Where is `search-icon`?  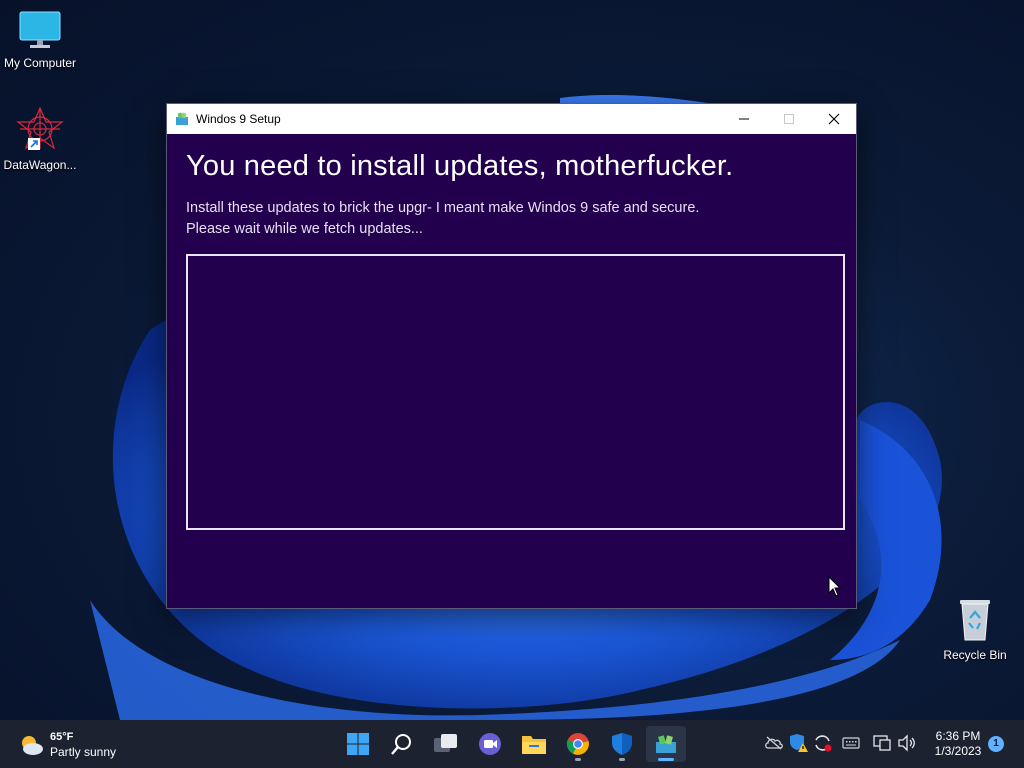
search-icon is located at coordinates (401, 744).